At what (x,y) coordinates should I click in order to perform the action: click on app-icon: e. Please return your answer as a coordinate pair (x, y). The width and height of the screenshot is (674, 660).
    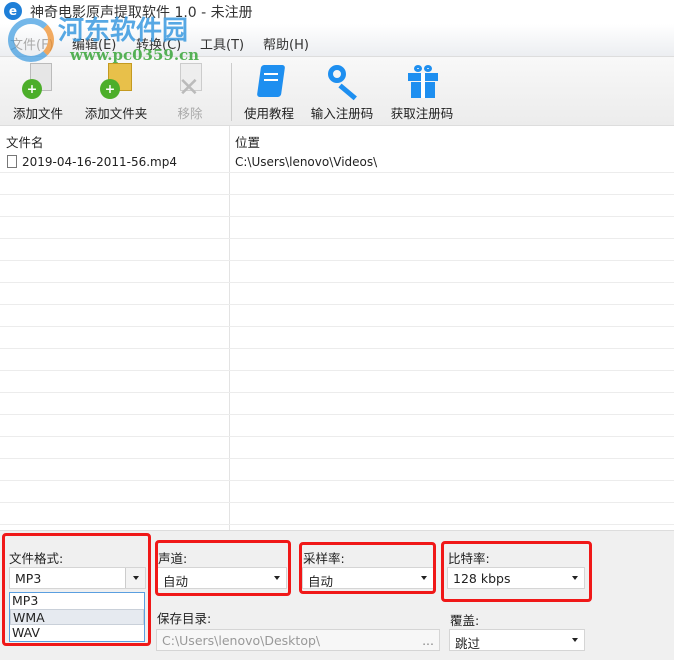
    Looking at the image, I should click on (13, 11).